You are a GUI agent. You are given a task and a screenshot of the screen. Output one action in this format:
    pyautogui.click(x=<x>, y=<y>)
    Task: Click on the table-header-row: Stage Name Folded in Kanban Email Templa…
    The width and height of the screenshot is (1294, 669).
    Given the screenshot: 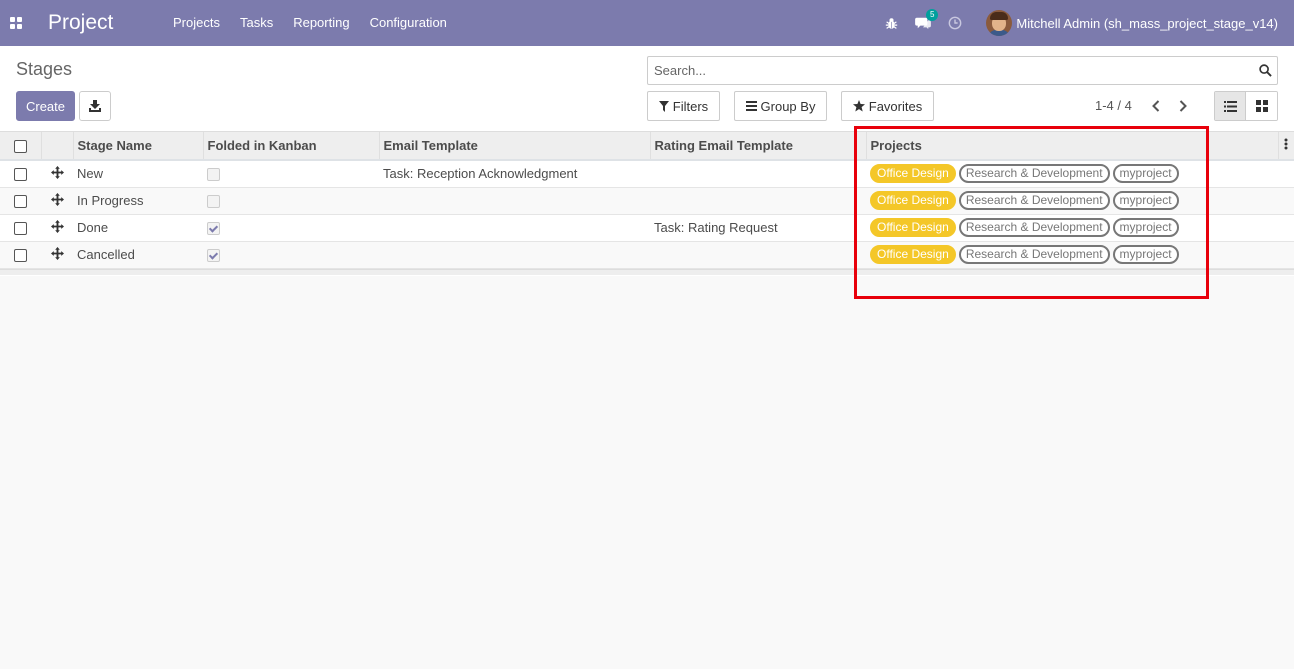 What is the action you would take?
    pyautogui.click(x=647, y=146)
    